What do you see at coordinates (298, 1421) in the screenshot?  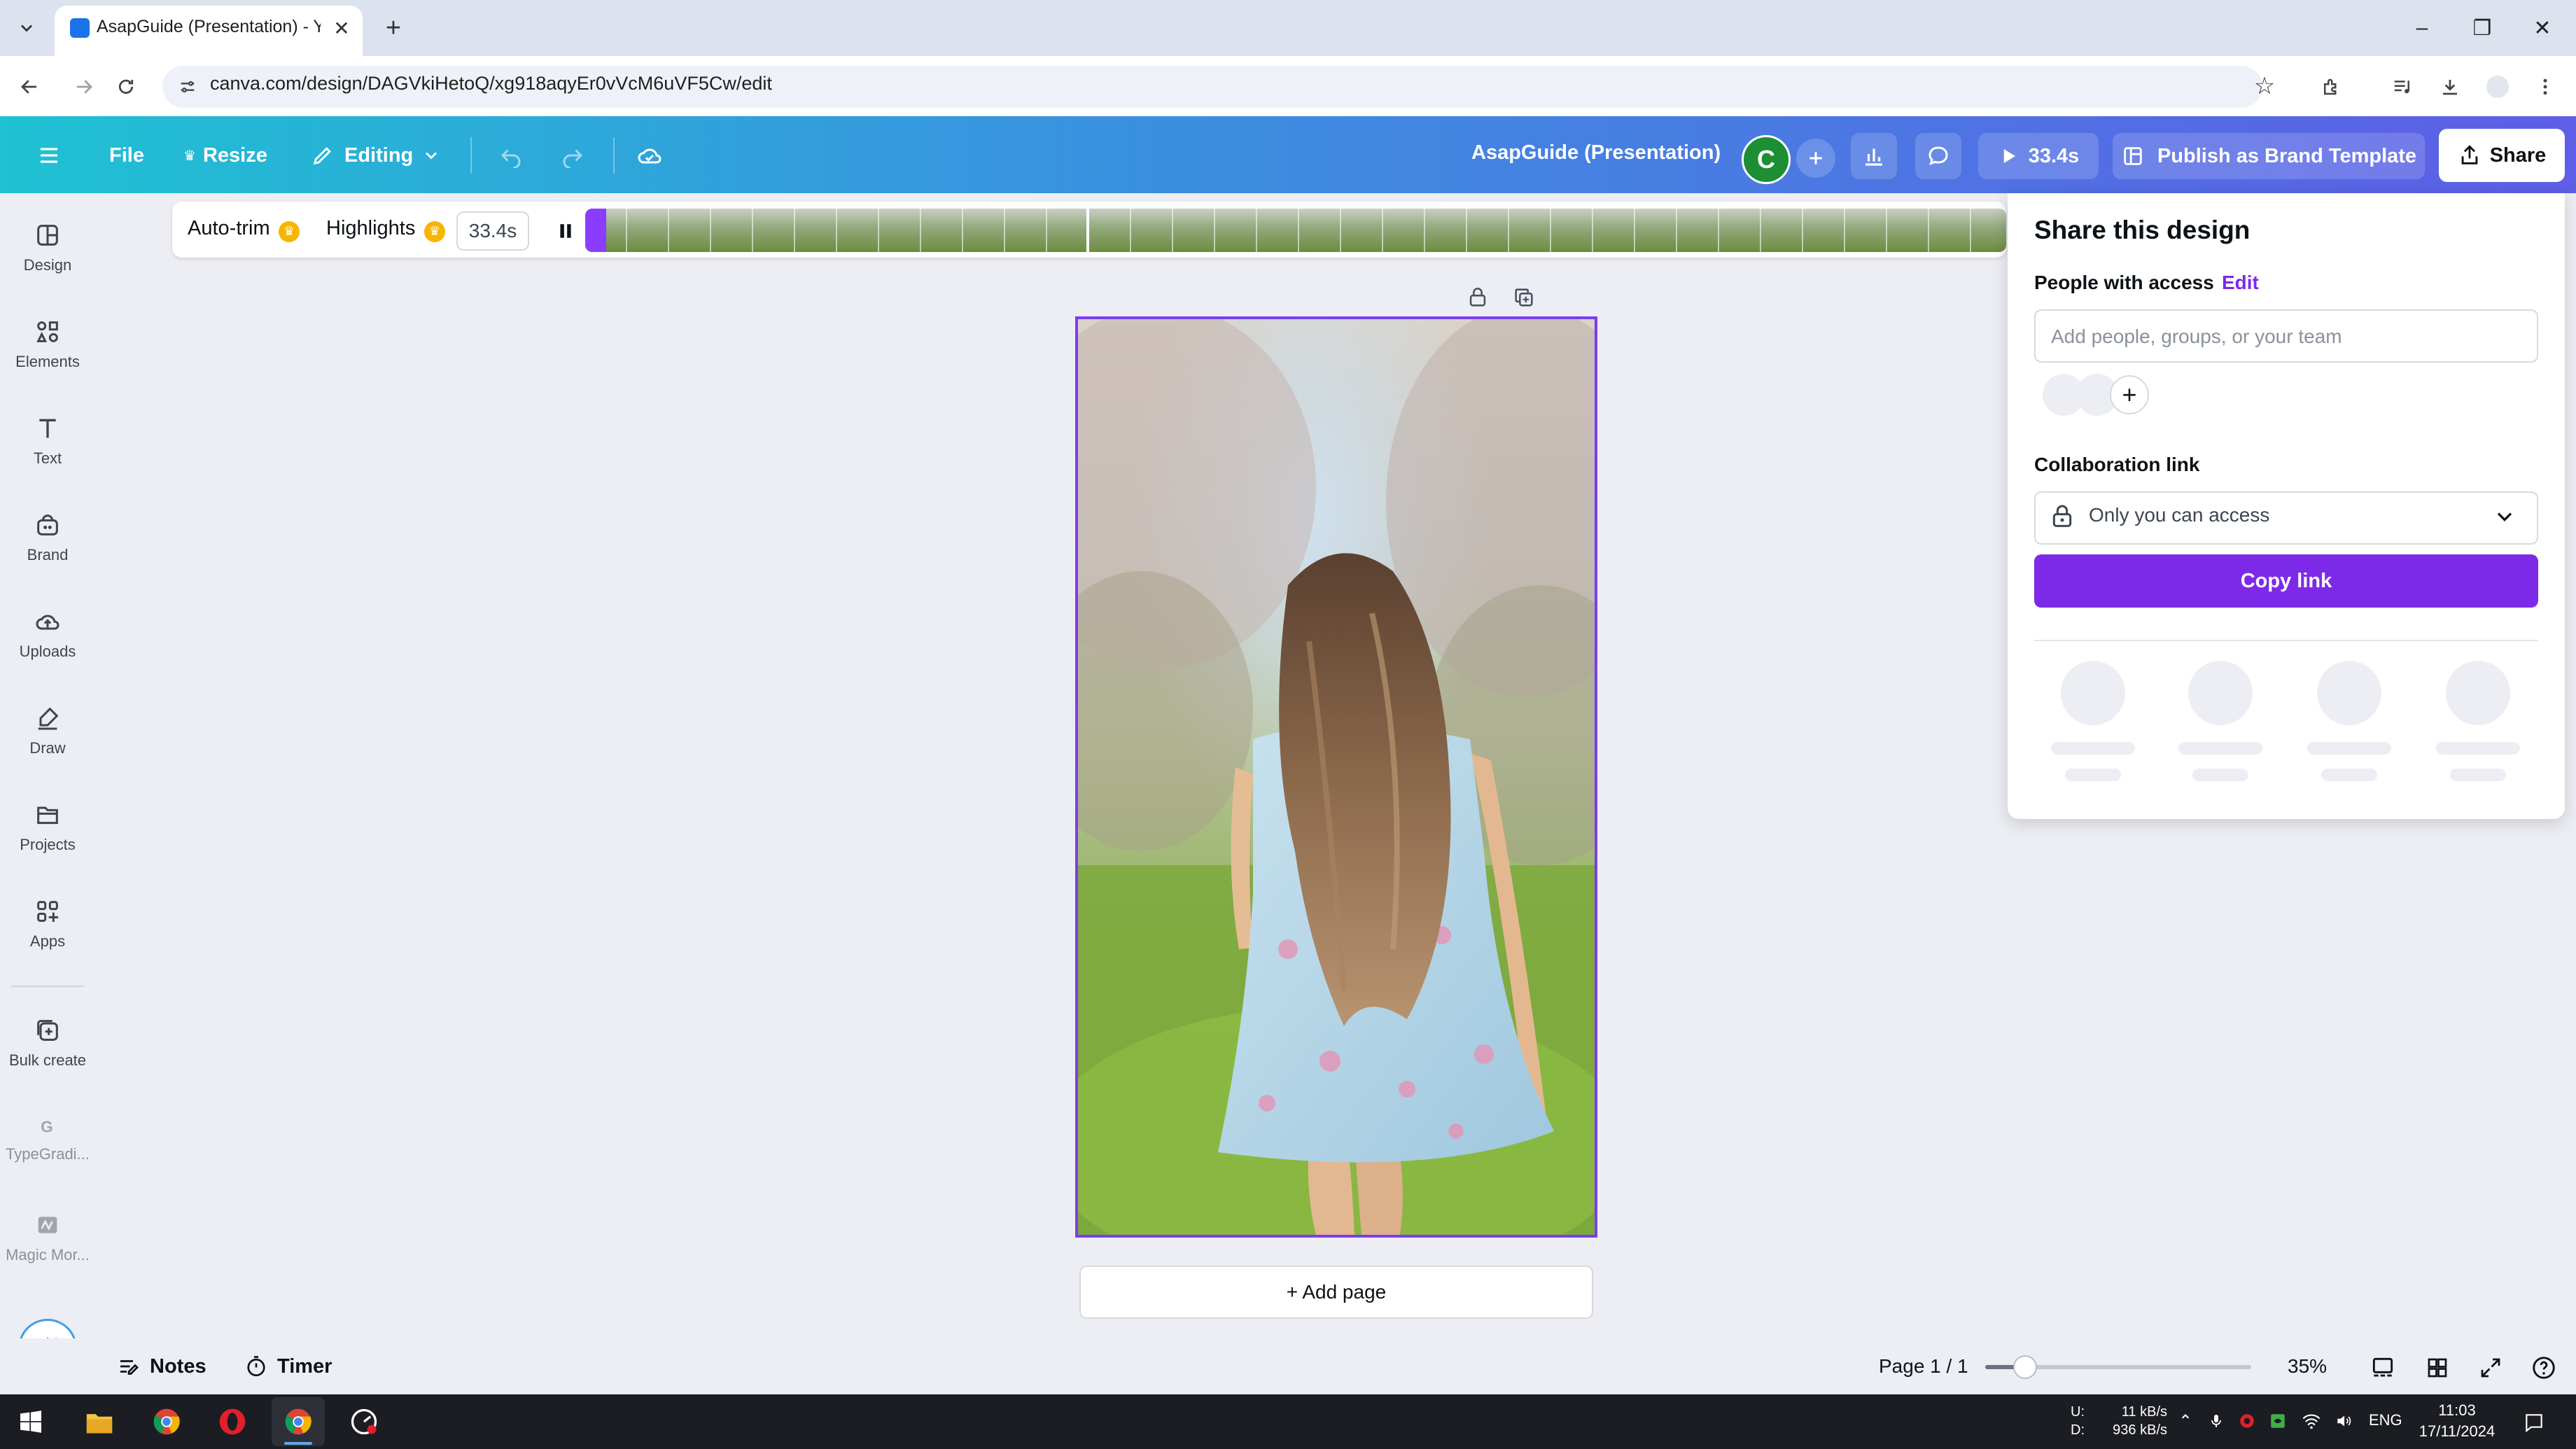 I see `chrome-taskbar-icon-active` at bounding box center [298, 1421].